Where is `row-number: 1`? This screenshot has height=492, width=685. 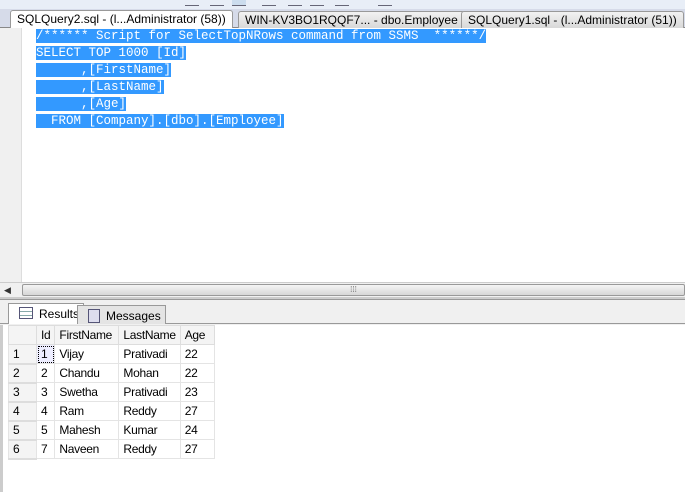 row-number: 1 is located at coordinates (22, 354).